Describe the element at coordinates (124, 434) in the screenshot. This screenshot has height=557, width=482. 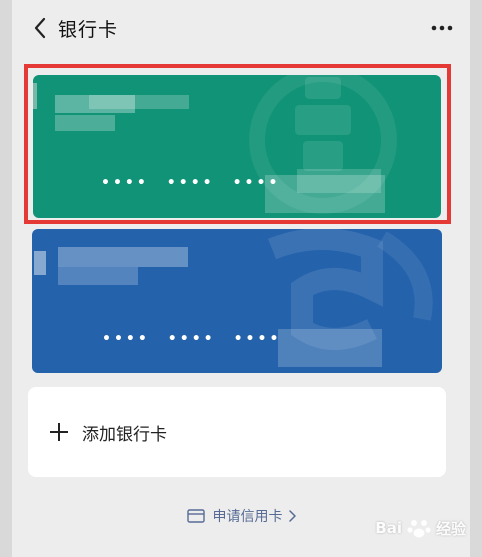
I see `add-bank-card-label: 添加银行卡` at that location.